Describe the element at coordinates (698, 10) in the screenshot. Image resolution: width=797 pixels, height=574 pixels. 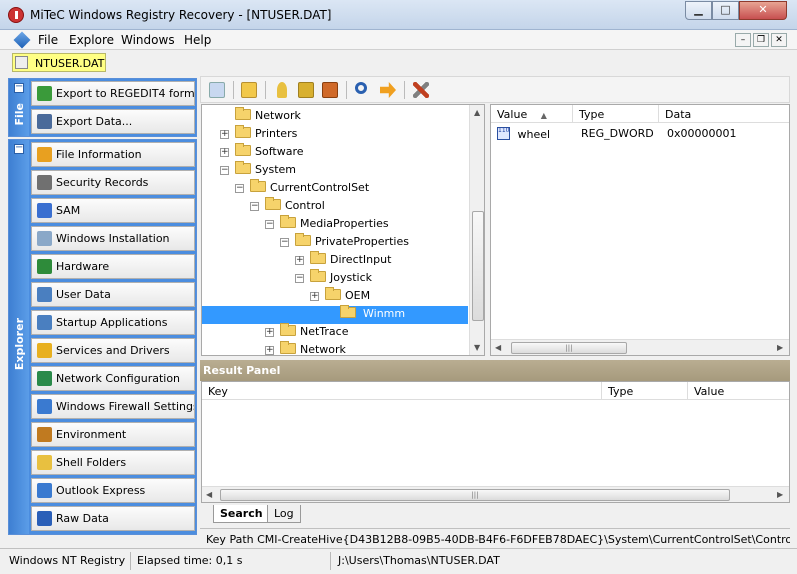
I see `minimize-button: ▁` at that location.